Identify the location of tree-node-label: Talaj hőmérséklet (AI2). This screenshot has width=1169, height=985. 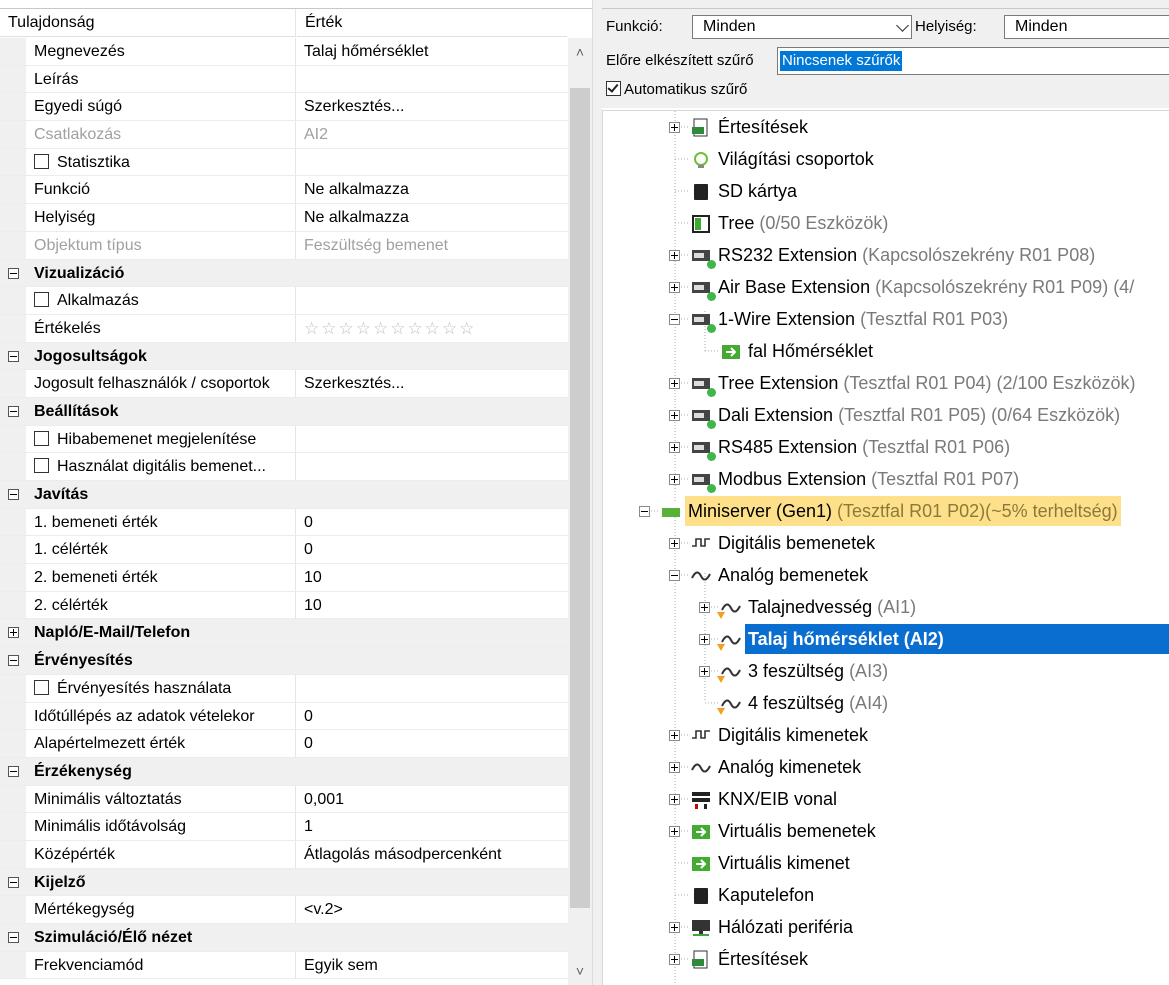
(957, 639).